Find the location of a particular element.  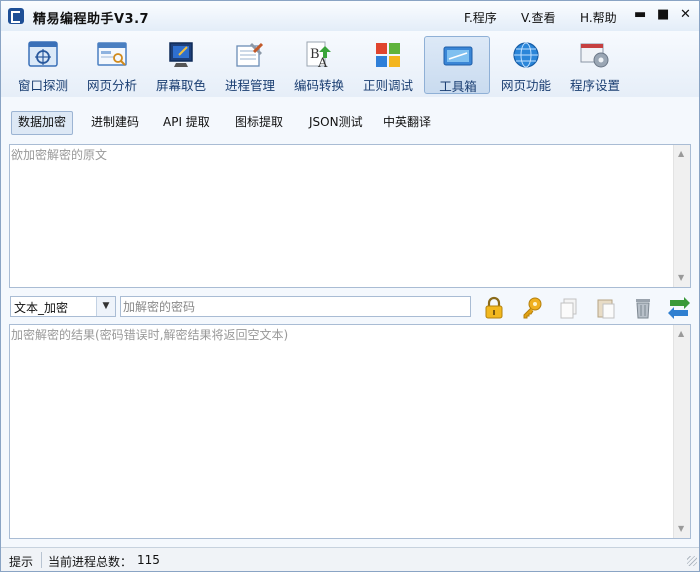

key-icon is located at coordinates (532, 308).